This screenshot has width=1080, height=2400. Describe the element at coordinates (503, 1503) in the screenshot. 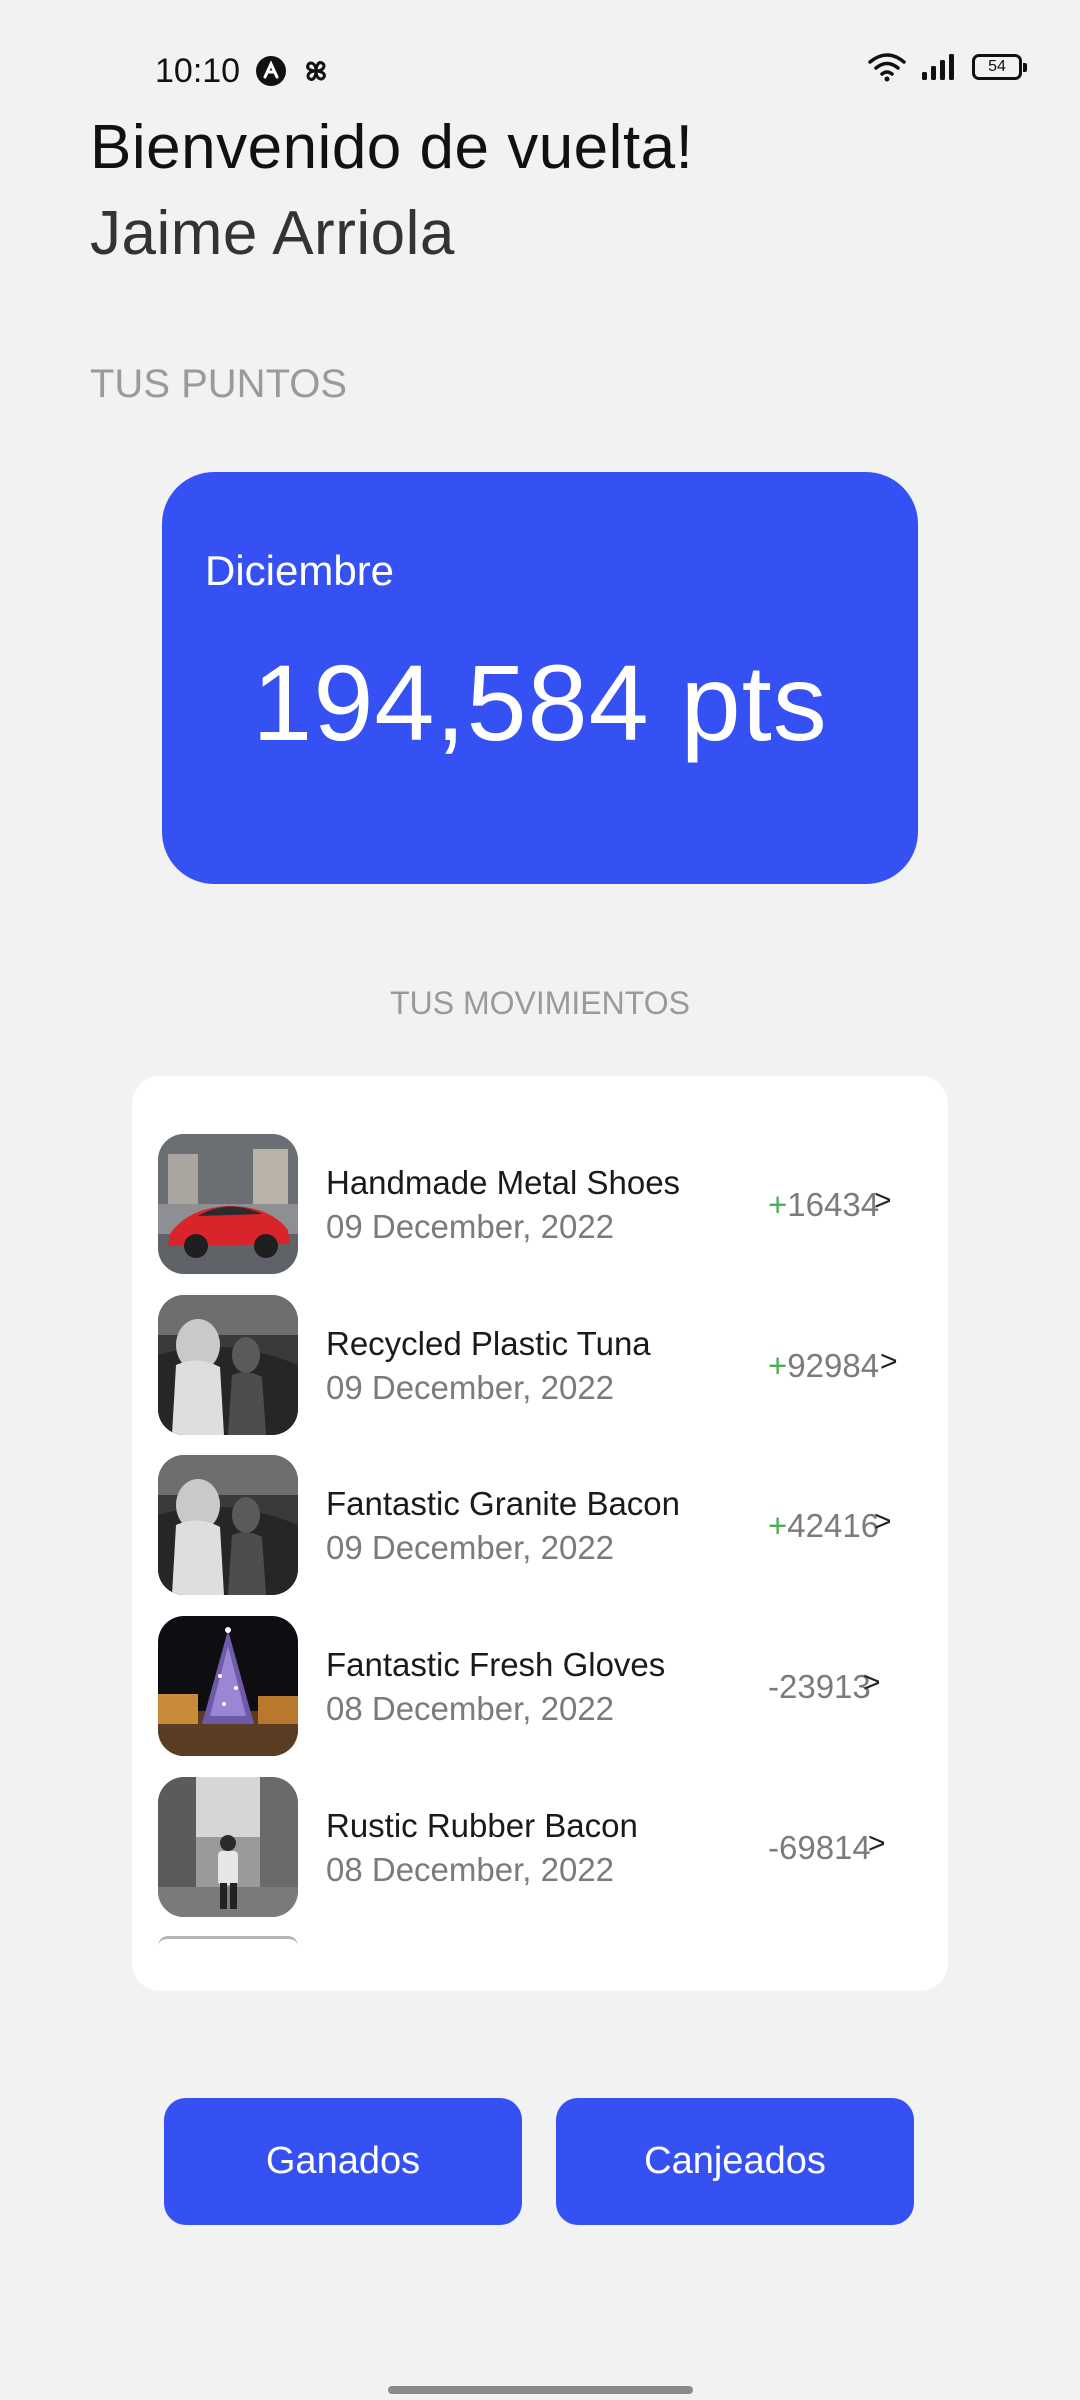

I see `item-name: Fantastic Granite Bacon` at that location.